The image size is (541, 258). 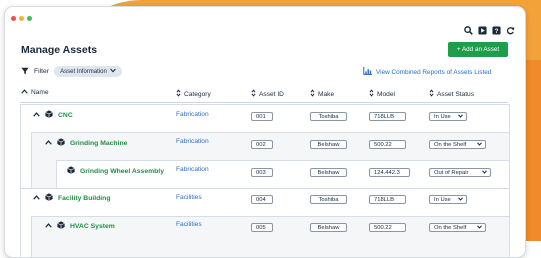 I want to click on table-row-name: HVAC System, so click(x=80, y=226).